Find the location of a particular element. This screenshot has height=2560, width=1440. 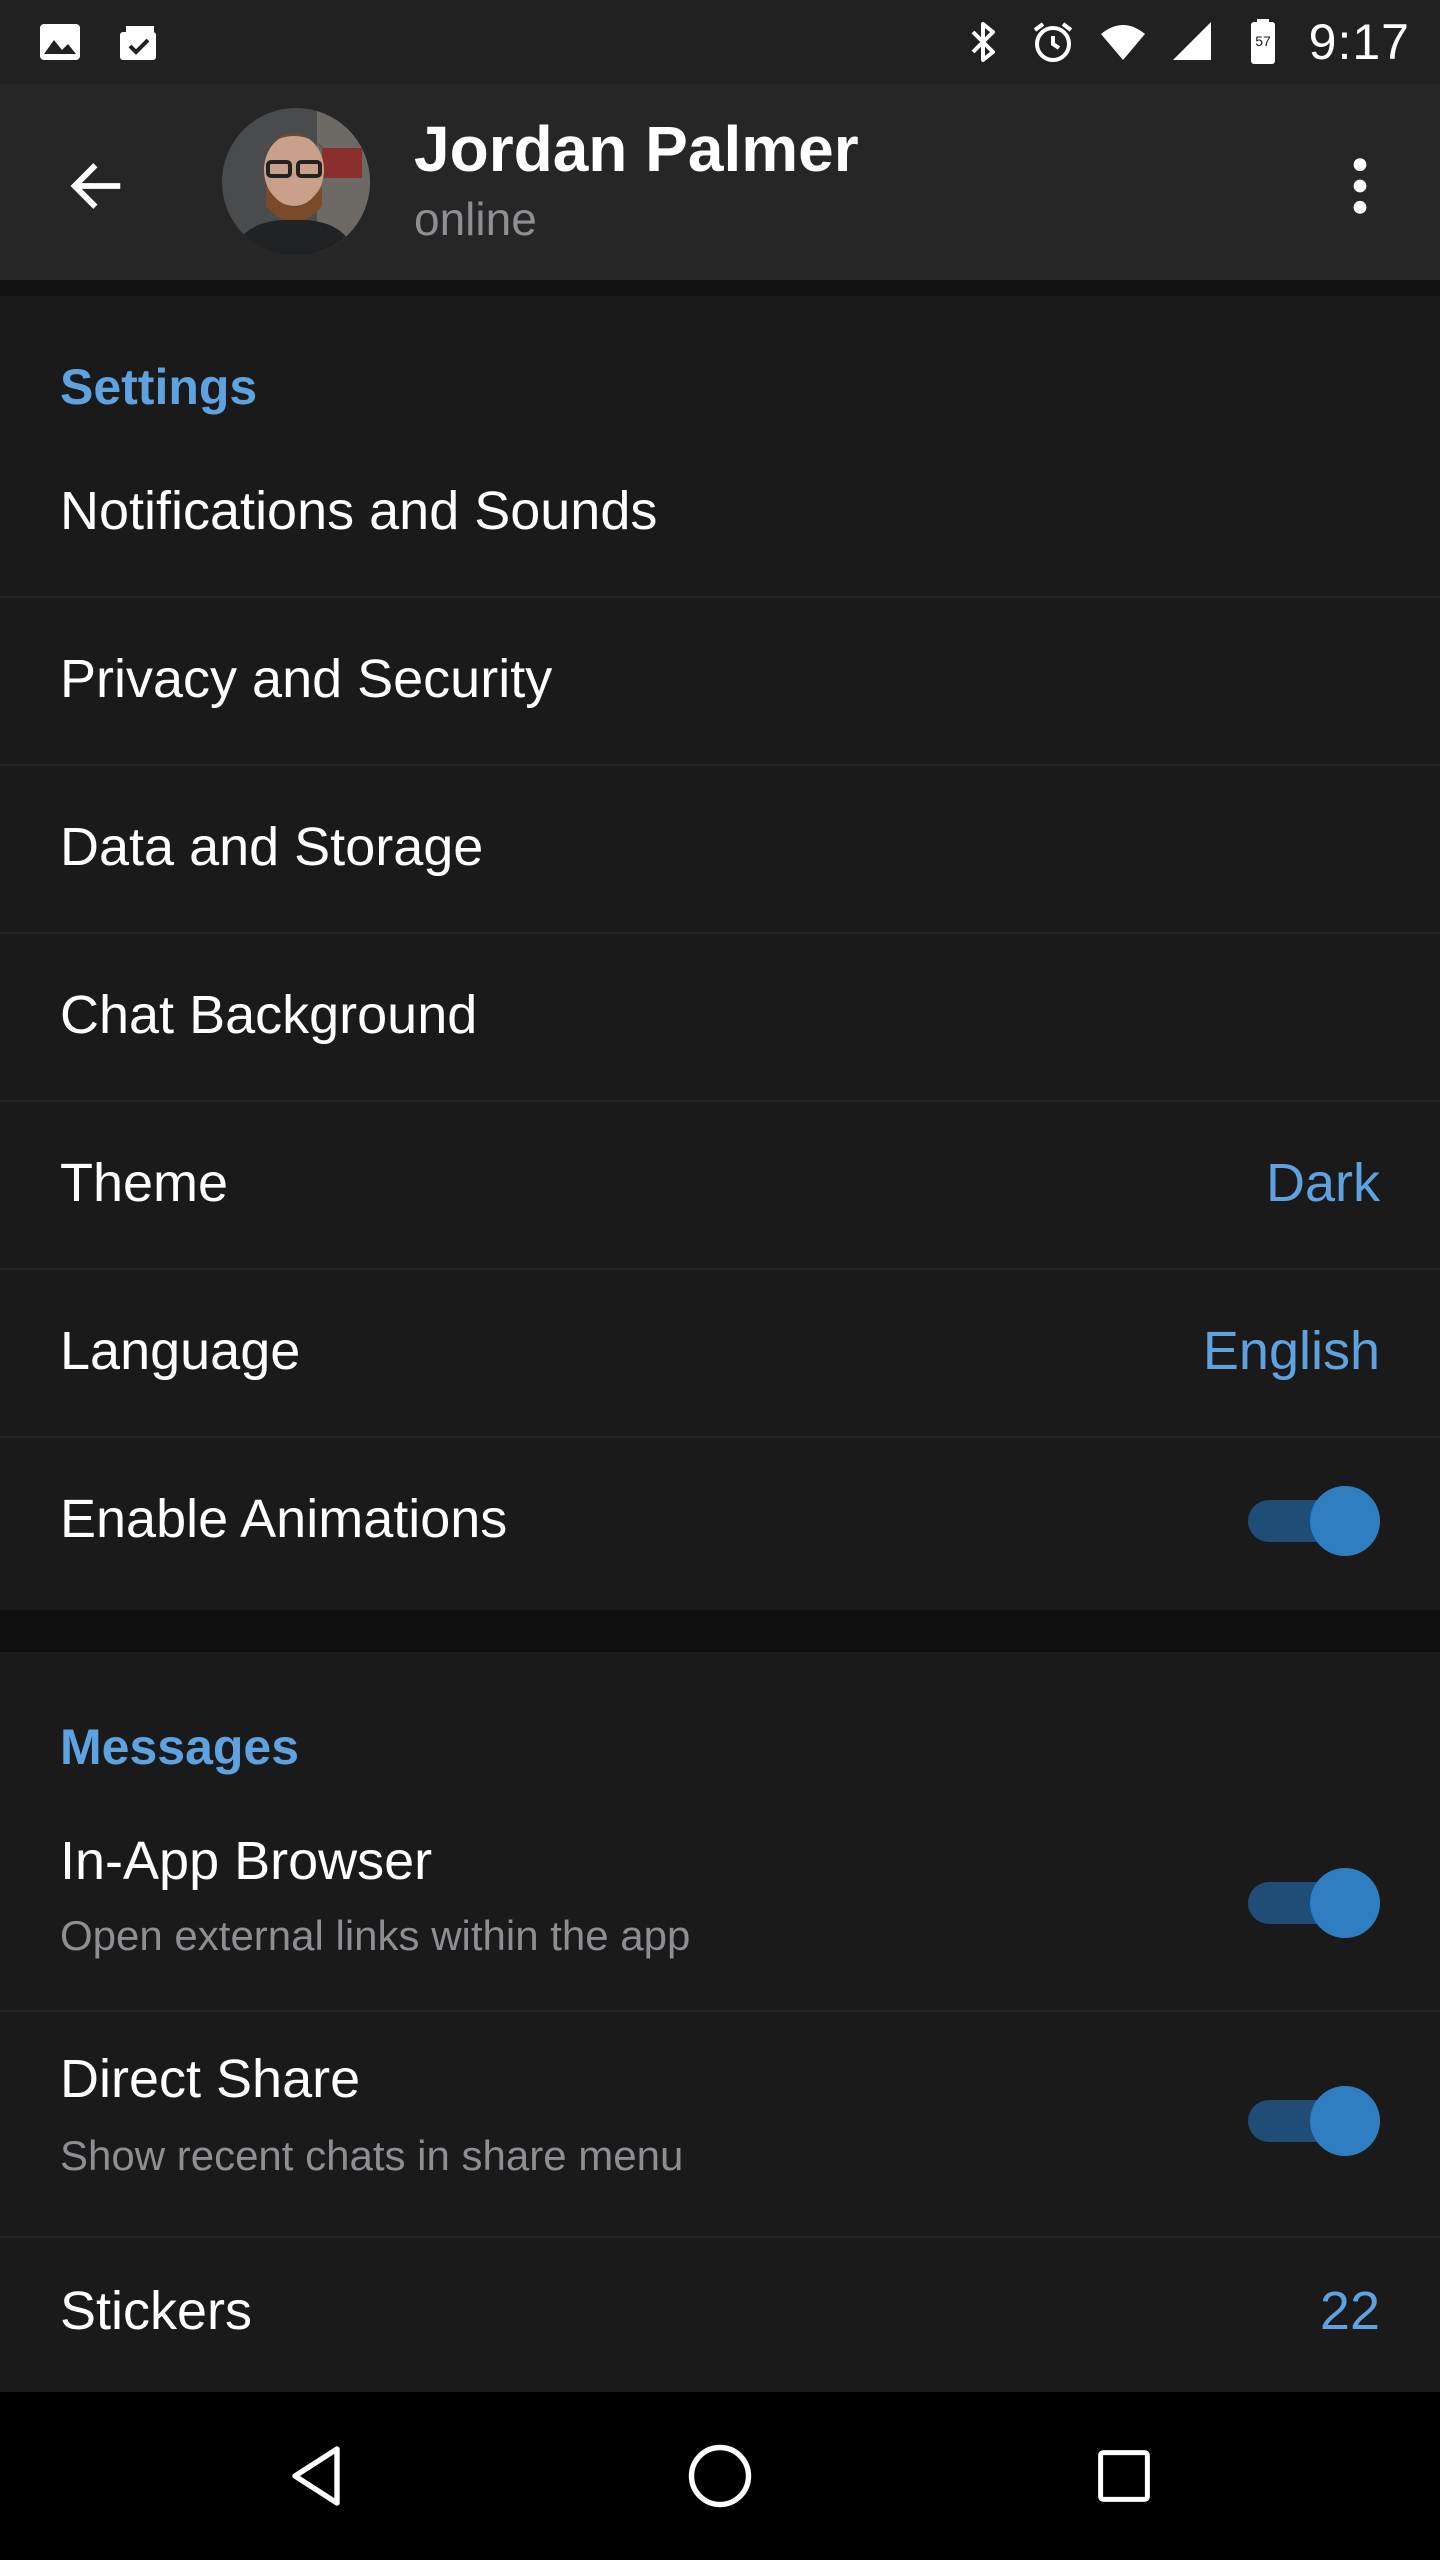

avatar is located at coordinates (296, 182).